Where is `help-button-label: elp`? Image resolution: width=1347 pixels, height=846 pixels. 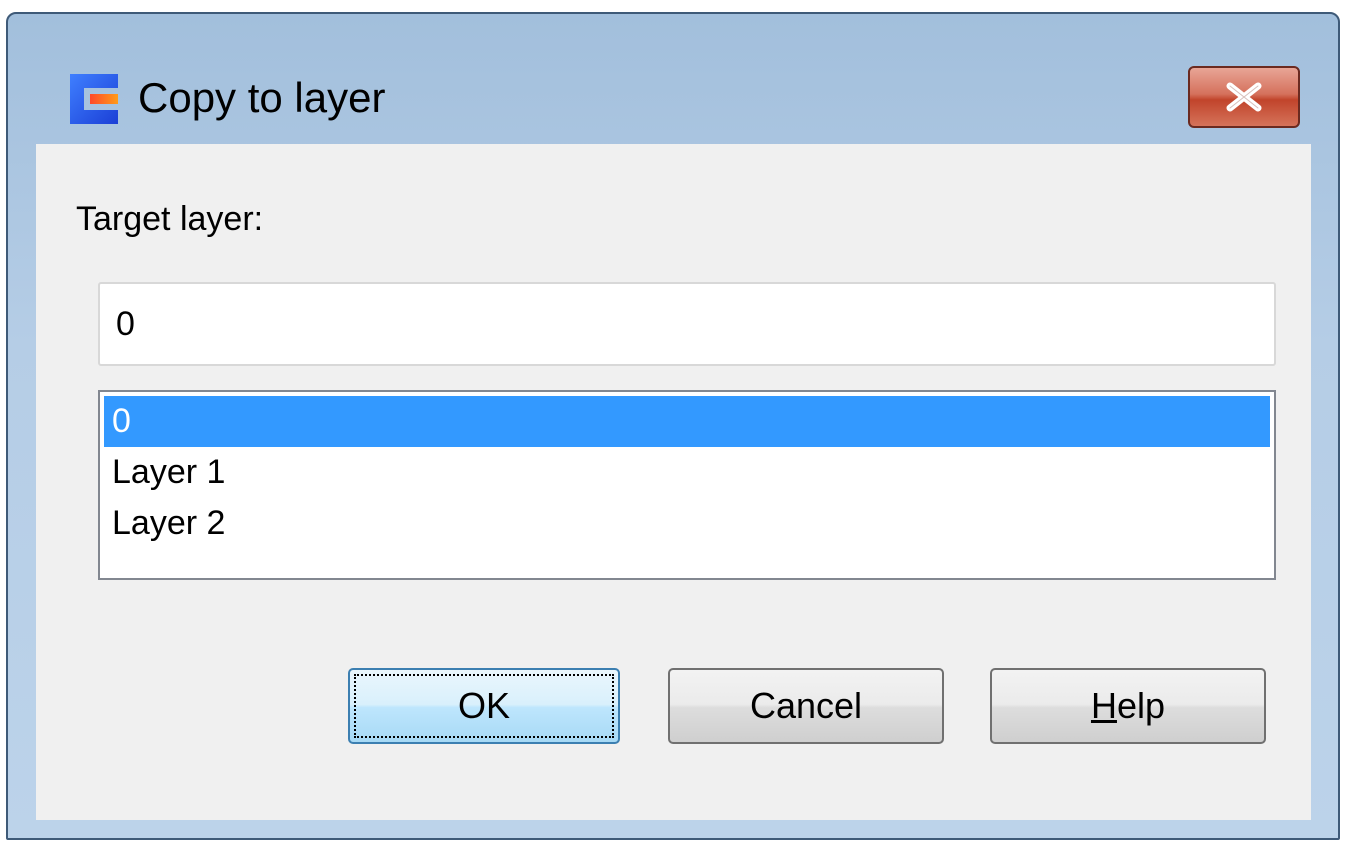
help-button-label: elp is located at coordinates (1141, 705).